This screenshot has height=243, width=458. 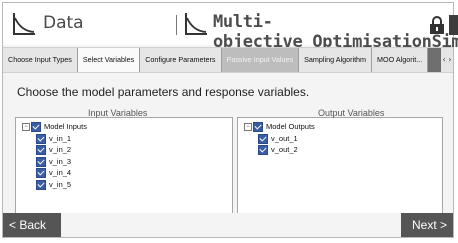 I want to click on toolbar-icon, so click(x=453, y=25).